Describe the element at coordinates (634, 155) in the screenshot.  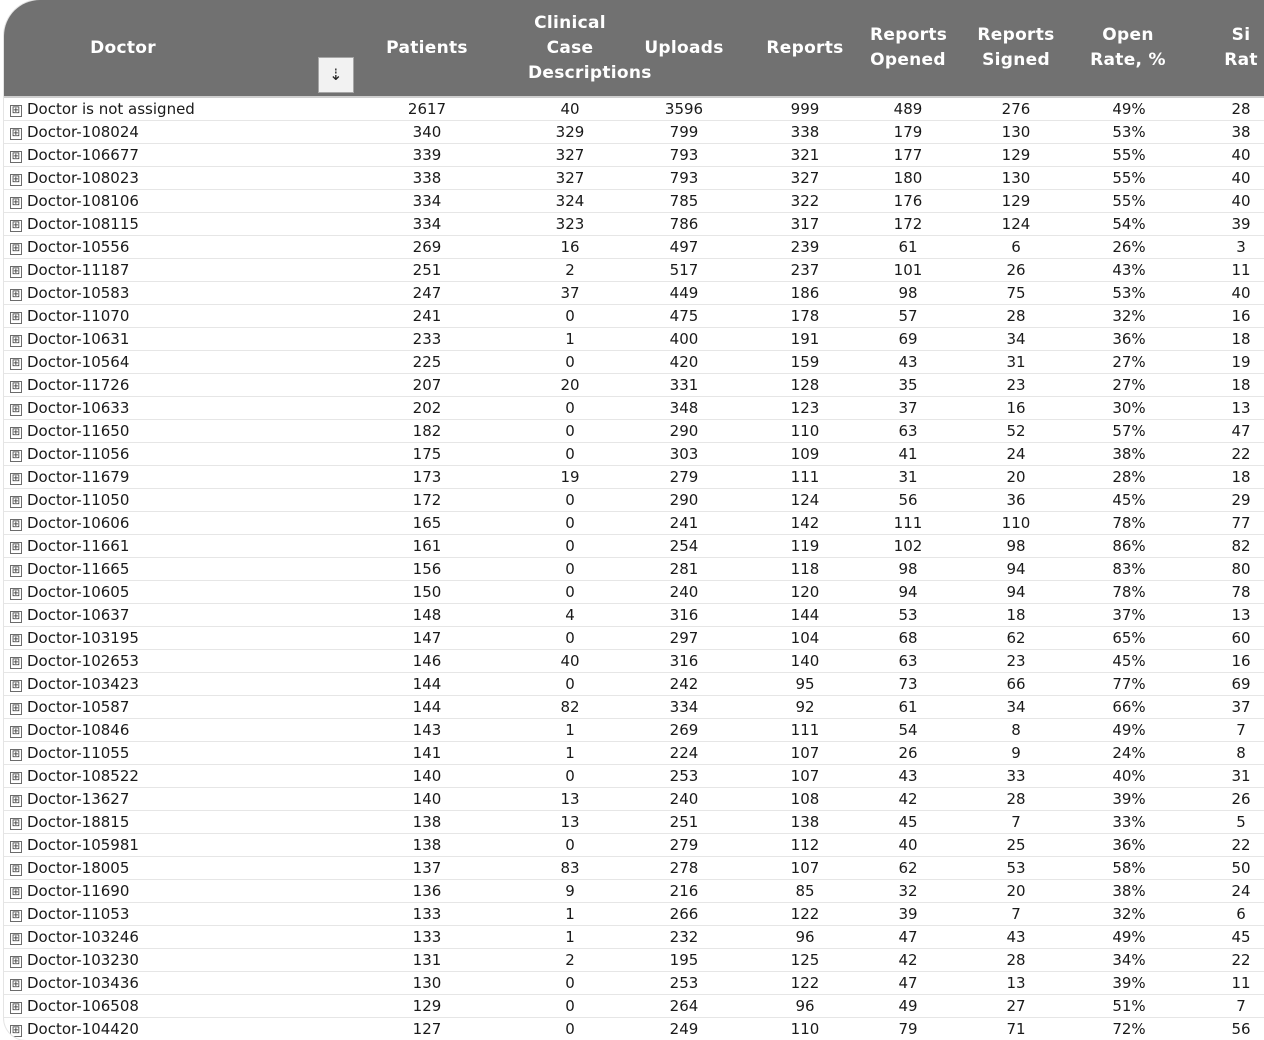
I see `table-row: ⊞ Doctor-106677 339 327 793 321 177 129 55% 40` at that location.